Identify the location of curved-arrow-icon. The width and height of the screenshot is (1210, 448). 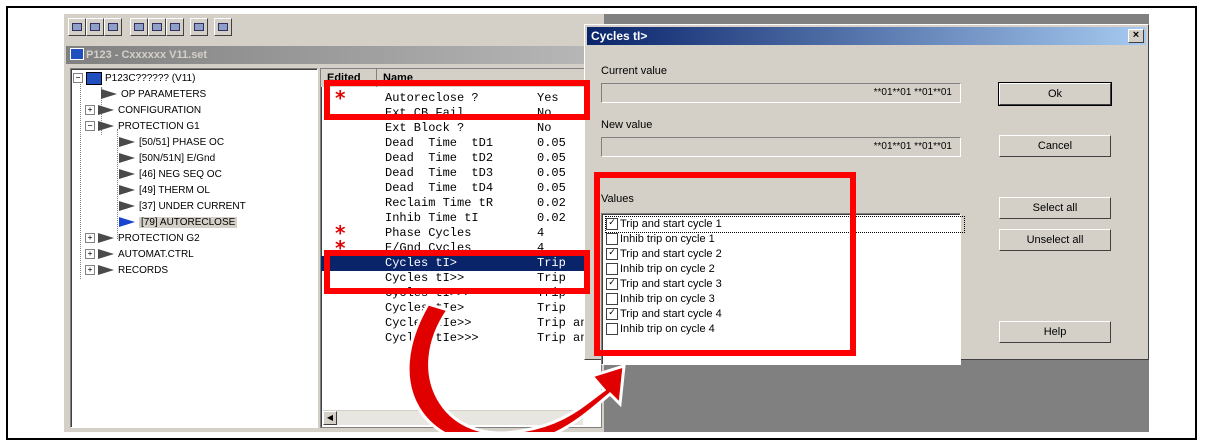
(516, 367).